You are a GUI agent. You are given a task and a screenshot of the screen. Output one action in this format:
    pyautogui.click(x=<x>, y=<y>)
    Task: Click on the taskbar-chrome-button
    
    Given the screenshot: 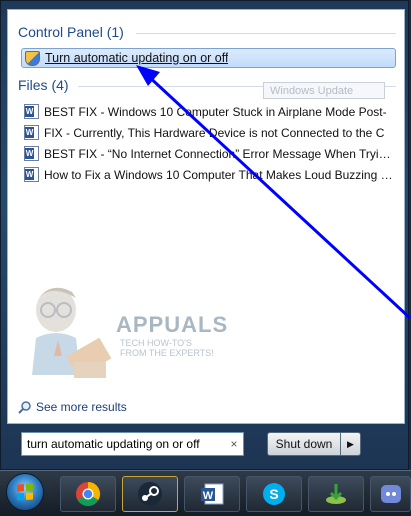 What is the action you would take?
    pyautogui.click(x=88, y=494)
    